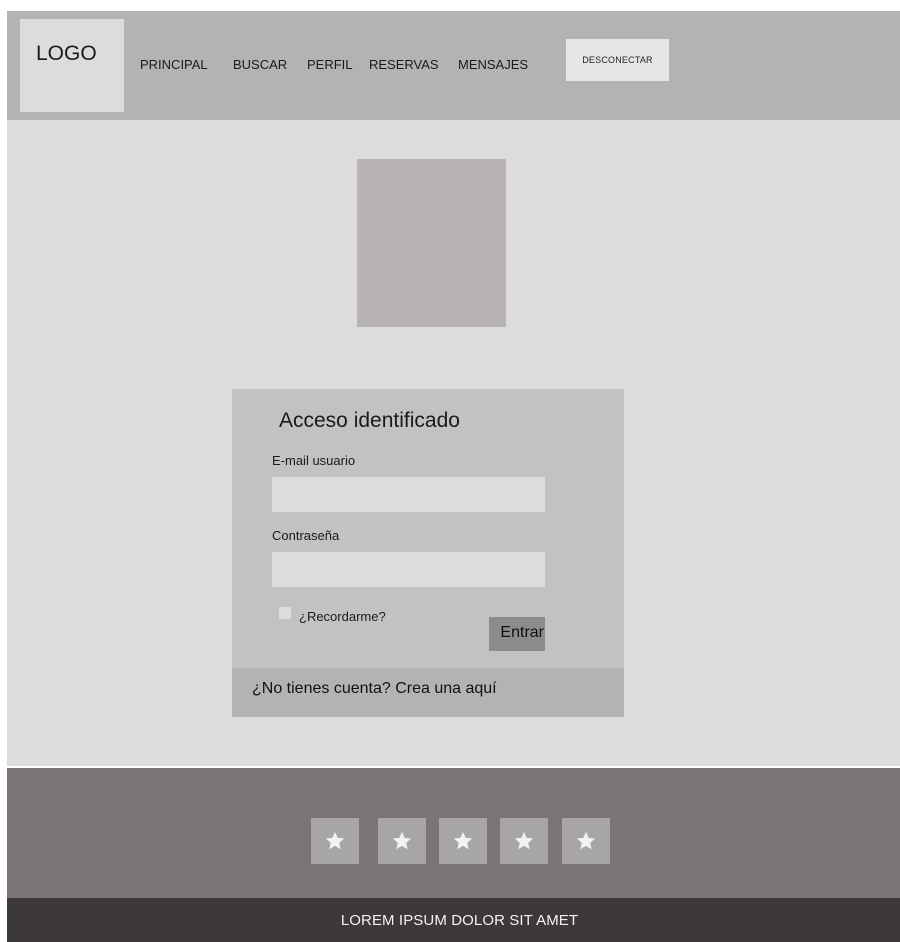 The width and height of the screenshot is (900, 942). What do you see at coordinates (493, 65) in the screenshot?
I see `nav-item-mensajes: MENSAJES` at bounding box center [493, 65].